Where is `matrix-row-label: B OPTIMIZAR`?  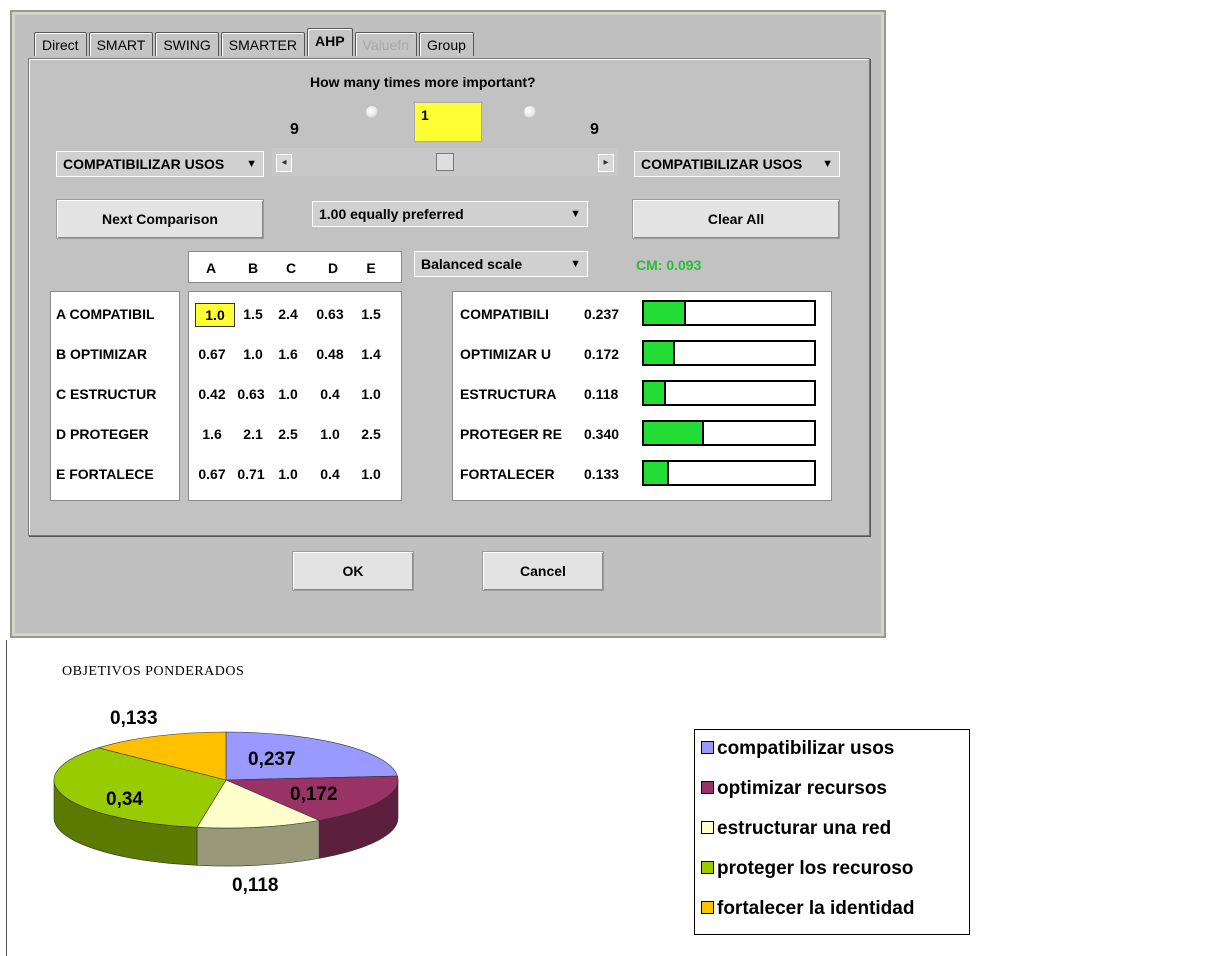
matrix-row-label: B OPTIMIZAR is located at coordinates (101, 354).